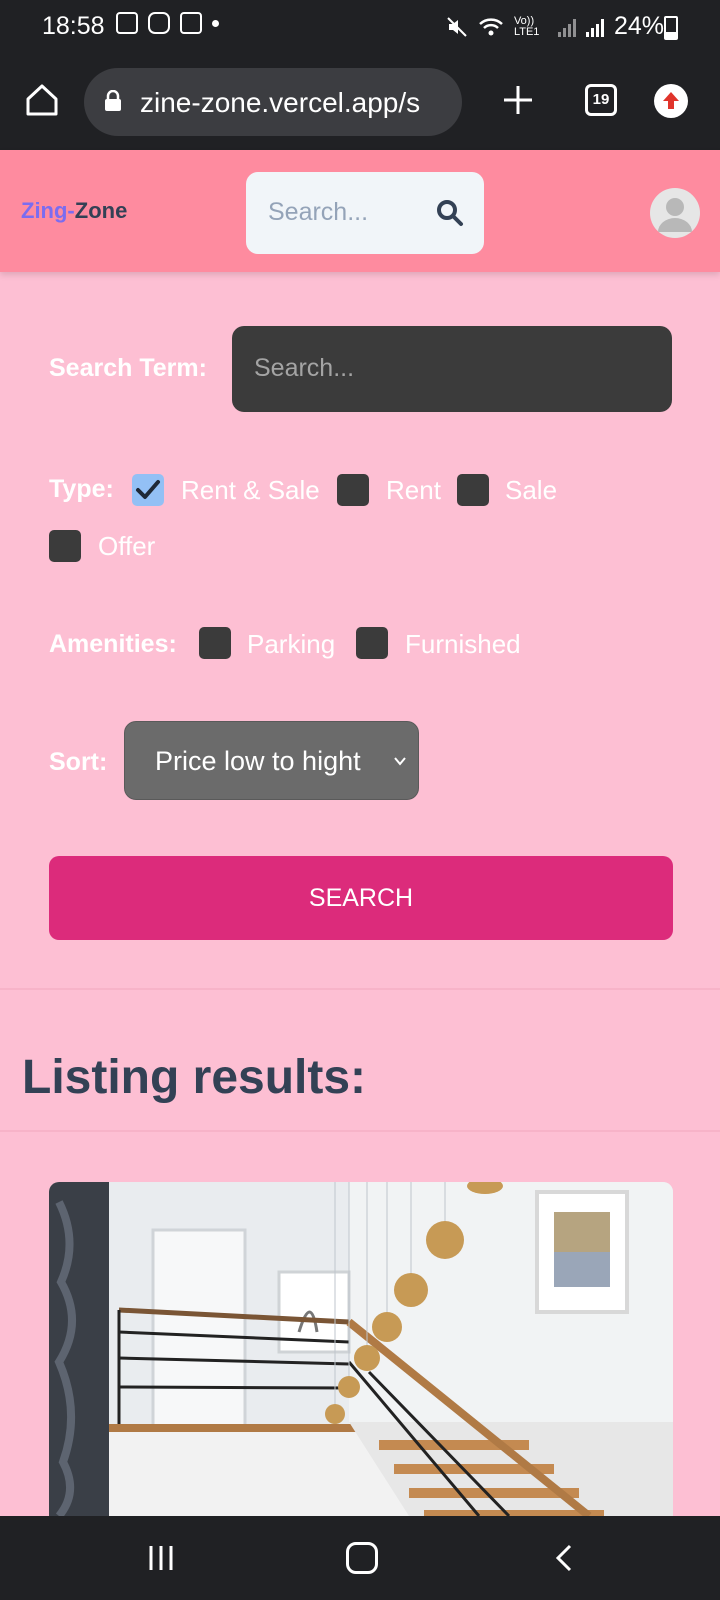 This screenshot has height=1600, width=720. Describe the element at coordinates (42, 100) in the screenshot. I see `home-icon` at that location.